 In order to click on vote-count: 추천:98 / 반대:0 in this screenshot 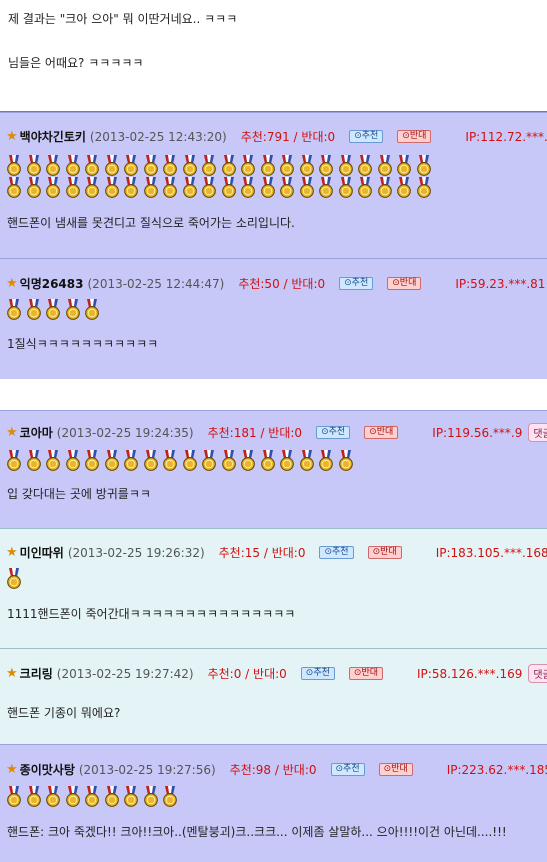, I will do `click(273, 770)`.